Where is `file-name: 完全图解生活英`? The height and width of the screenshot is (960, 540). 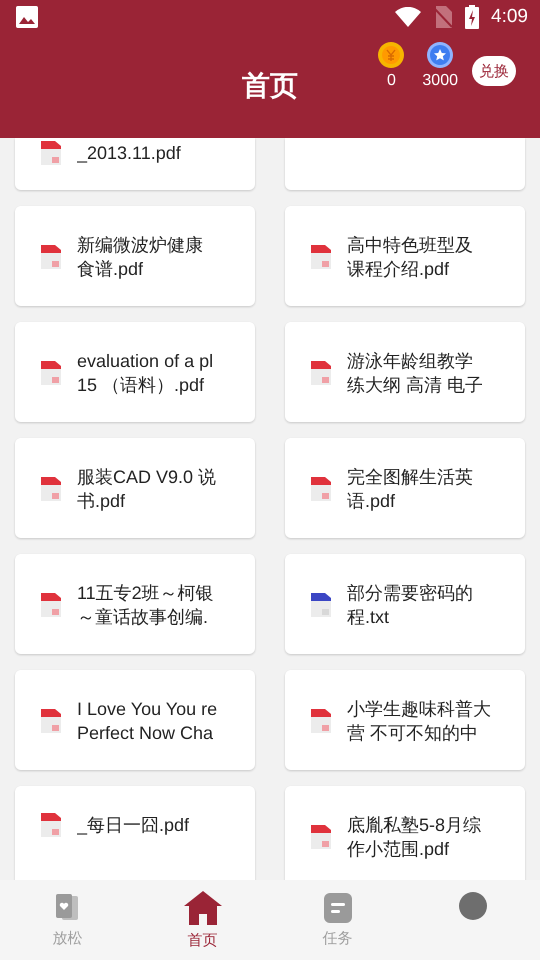 file-name: 完全图解生活英 is located at coordinates (410, 477).